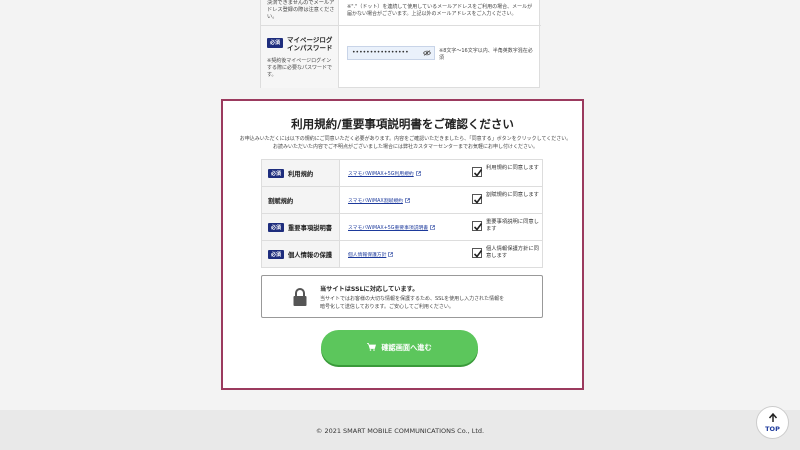  I want to click on agree-checkbox-installment, so click(477, 199).